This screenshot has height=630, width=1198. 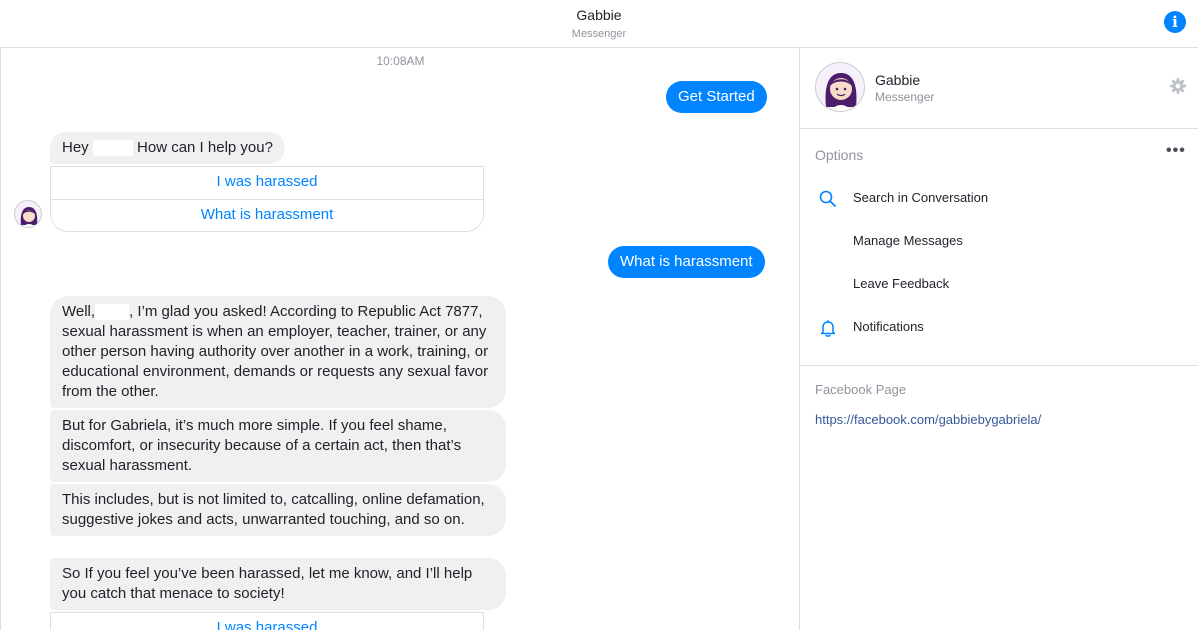 I want to click on conversation-title: Gabbie, so click(x=599, y=15).